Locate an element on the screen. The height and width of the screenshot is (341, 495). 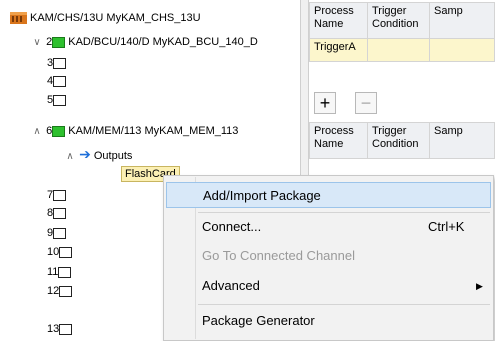
menu-item-shortcut: Ctrl+K is located at coordinates (446, 226).